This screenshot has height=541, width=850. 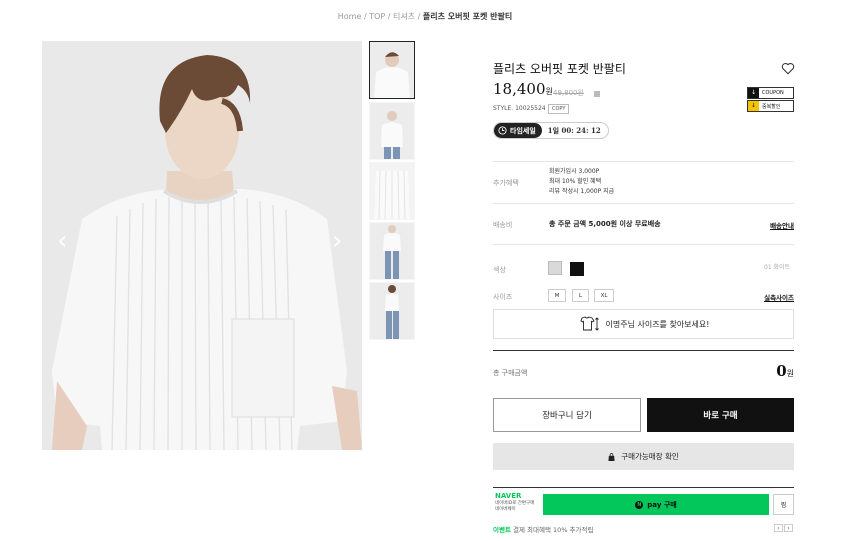 What do you see at coordinates (577, 269) in the screenshot?
I see `color-swatch-black` at bounding box center [577, 269].